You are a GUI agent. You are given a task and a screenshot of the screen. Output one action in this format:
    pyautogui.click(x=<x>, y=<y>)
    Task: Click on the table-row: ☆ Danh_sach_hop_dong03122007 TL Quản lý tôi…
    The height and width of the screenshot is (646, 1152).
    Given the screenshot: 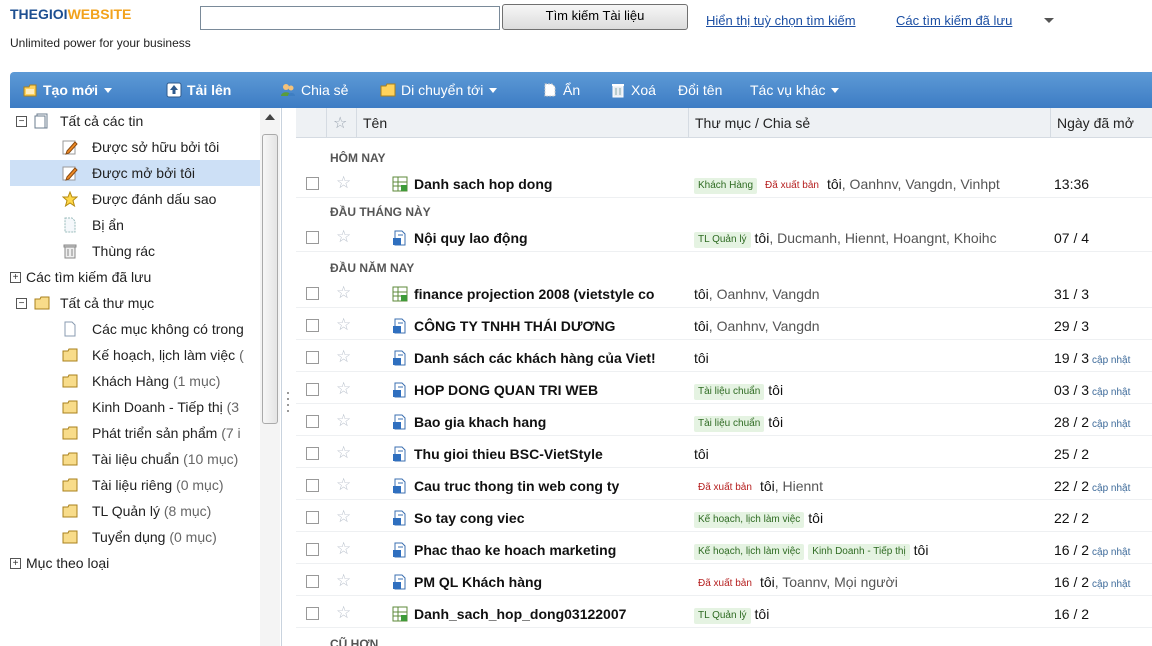 What is the action you would take?
    pyautogui.click(x=724, y=614)
    